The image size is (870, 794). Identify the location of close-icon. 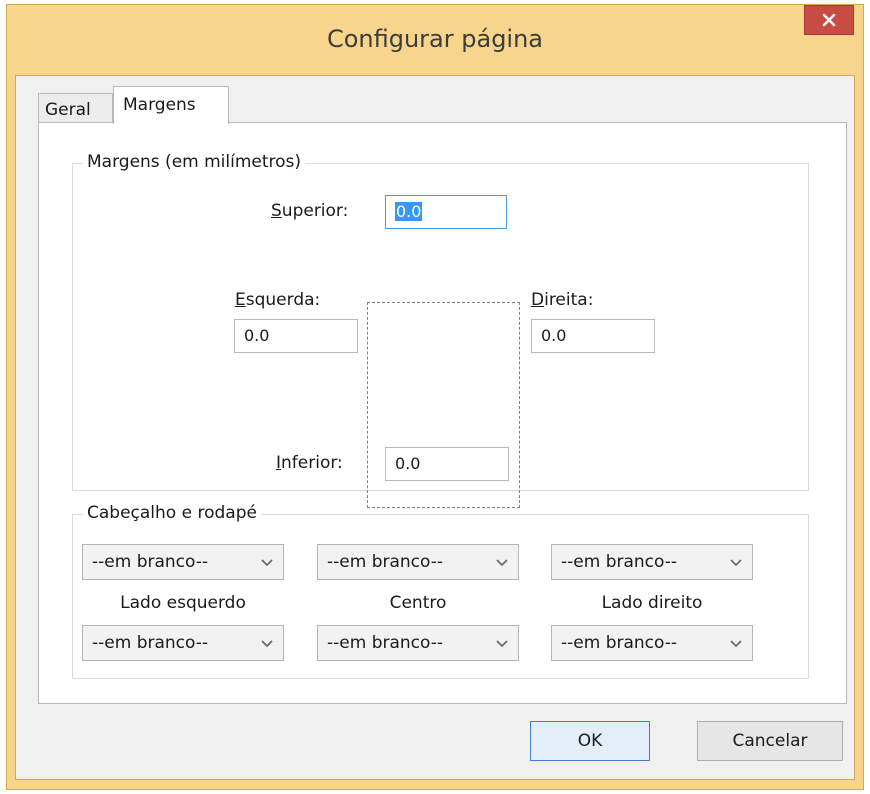
(829, 20).